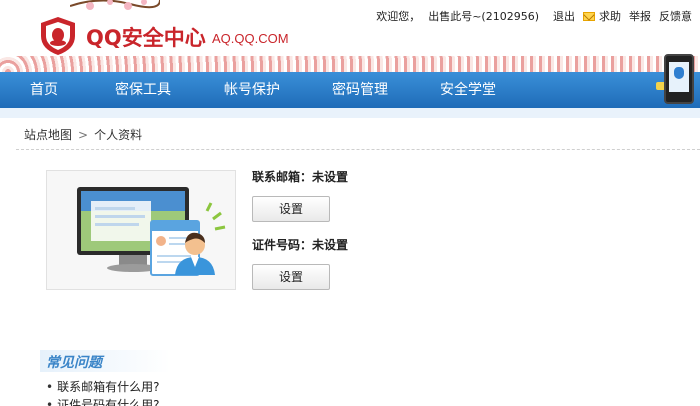  I want to click on plum-blossom-decoration, so click(115, 5).